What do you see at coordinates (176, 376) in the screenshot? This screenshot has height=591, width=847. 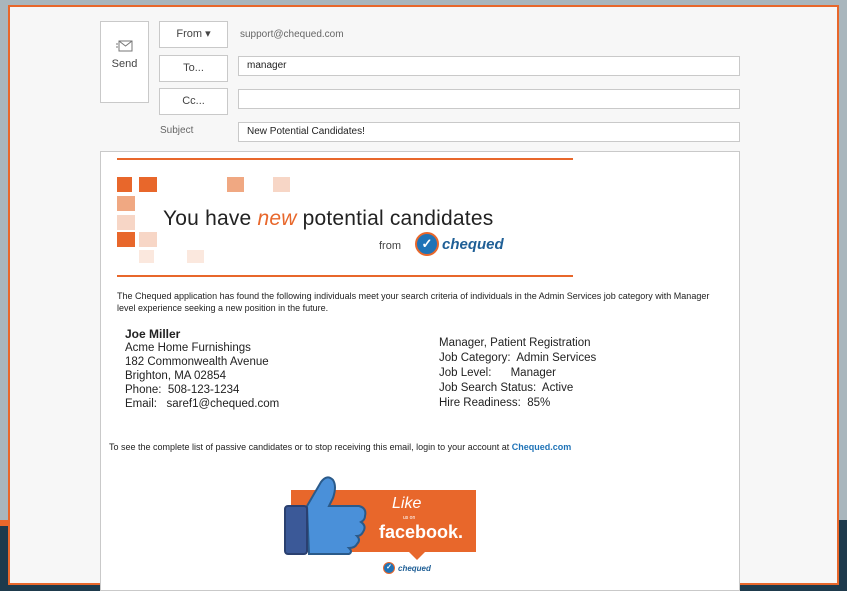 I see `candidate-address-line2: Brighton, MA 02854` at bounding box center [176, 376].